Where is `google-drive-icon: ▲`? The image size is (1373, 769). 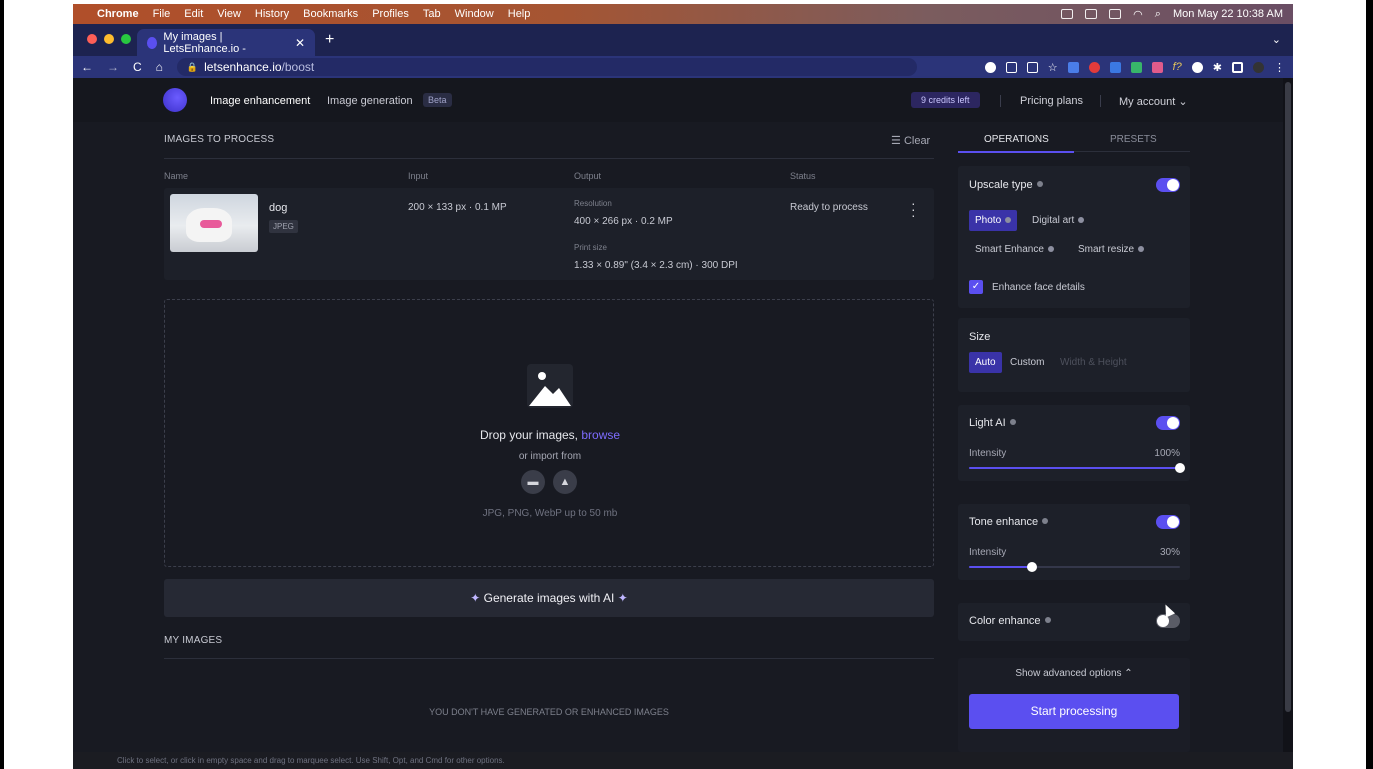
google-drive-icon: ▲ is located at coordinates (565, 482).